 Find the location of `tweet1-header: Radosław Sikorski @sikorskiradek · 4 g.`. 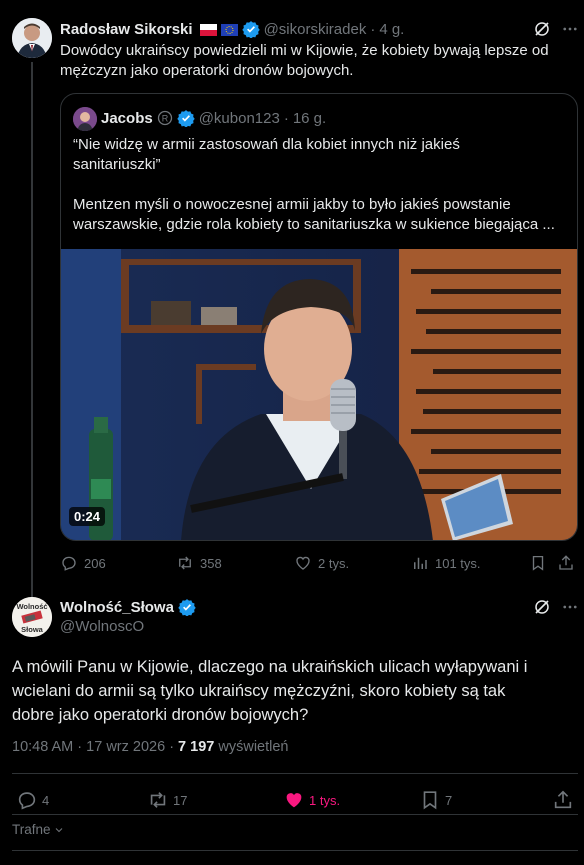

tweet1-header: Radosław Sikorski @sikorskiradek · 4 g. is located at coordinates (232, 29).